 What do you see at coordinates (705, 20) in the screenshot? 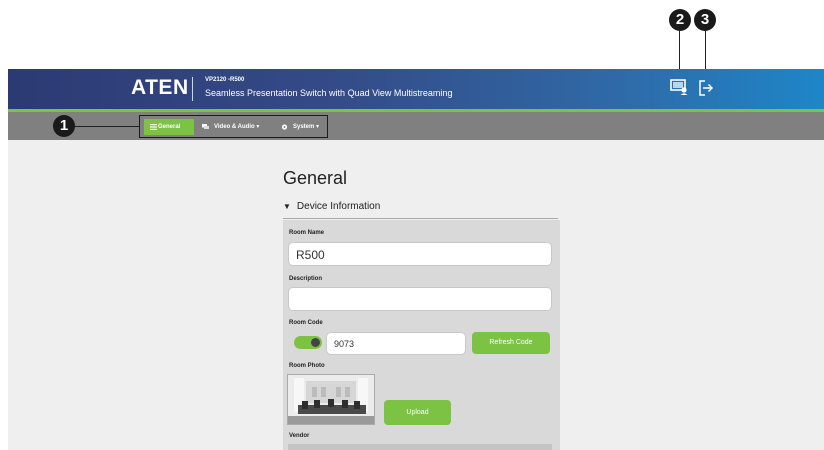
I see `callout-badge-3: 3` at bounding box center [705, 20].